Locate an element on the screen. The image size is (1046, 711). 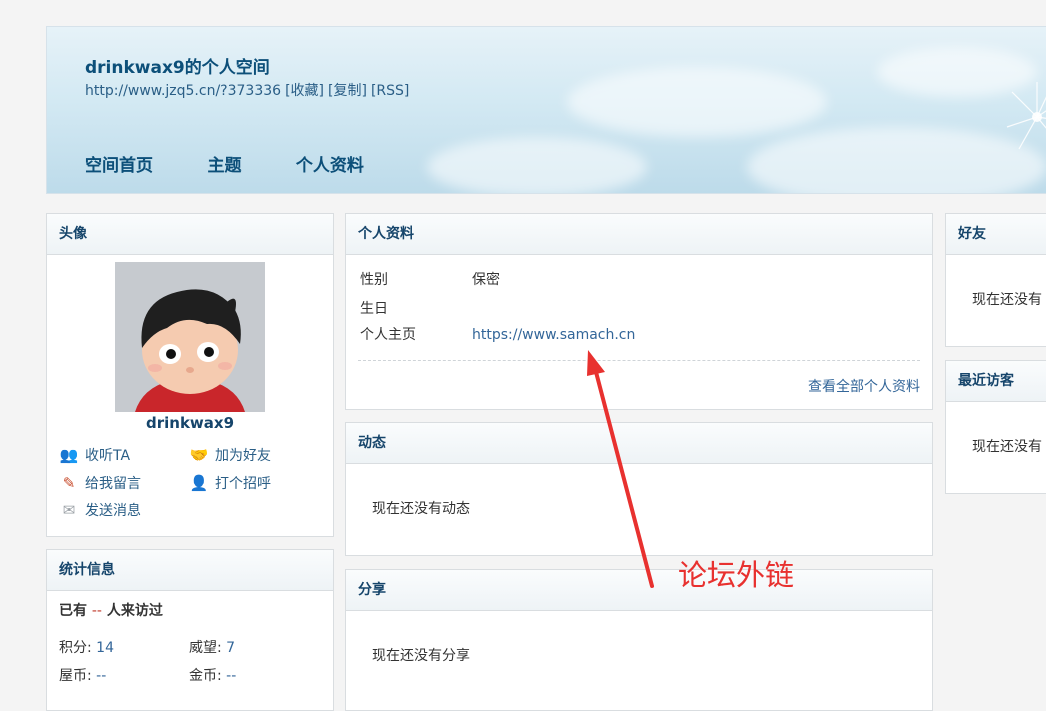
follow-button: 👥 收听TA is located at coordinates (94, 455).